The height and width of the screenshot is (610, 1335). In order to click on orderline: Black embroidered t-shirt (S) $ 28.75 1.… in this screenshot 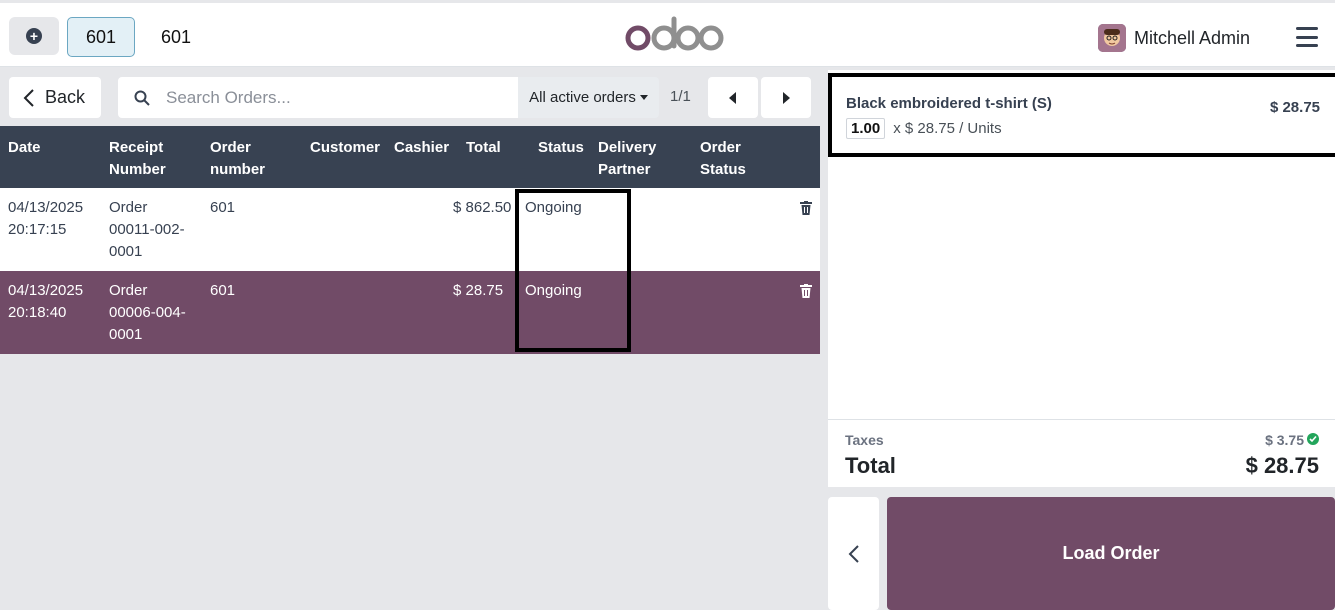, I will do `click(1081, 115)`.